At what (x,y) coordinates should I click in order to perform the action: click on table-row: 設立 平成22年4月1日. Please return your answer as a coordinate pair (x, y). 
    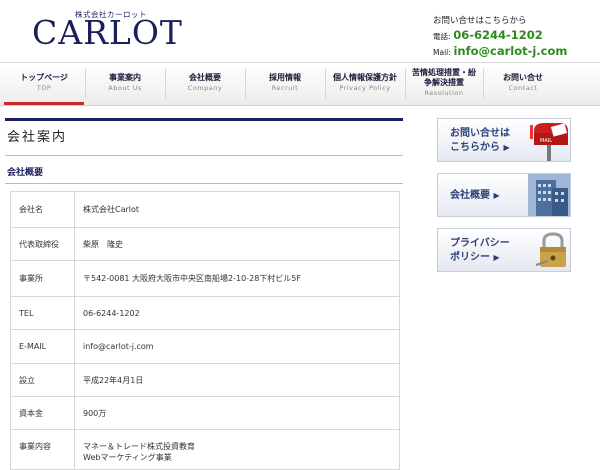
    Looking at the image, I should click on (205, 380).